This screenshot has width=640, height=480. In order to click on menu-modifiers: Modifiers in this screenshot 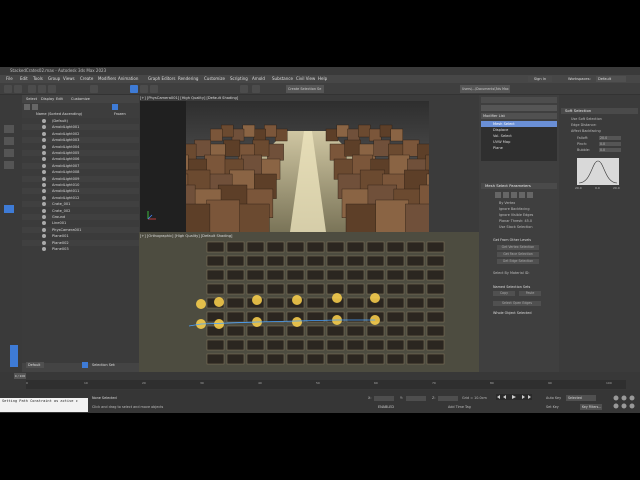, I will do `click(107, 79)`.